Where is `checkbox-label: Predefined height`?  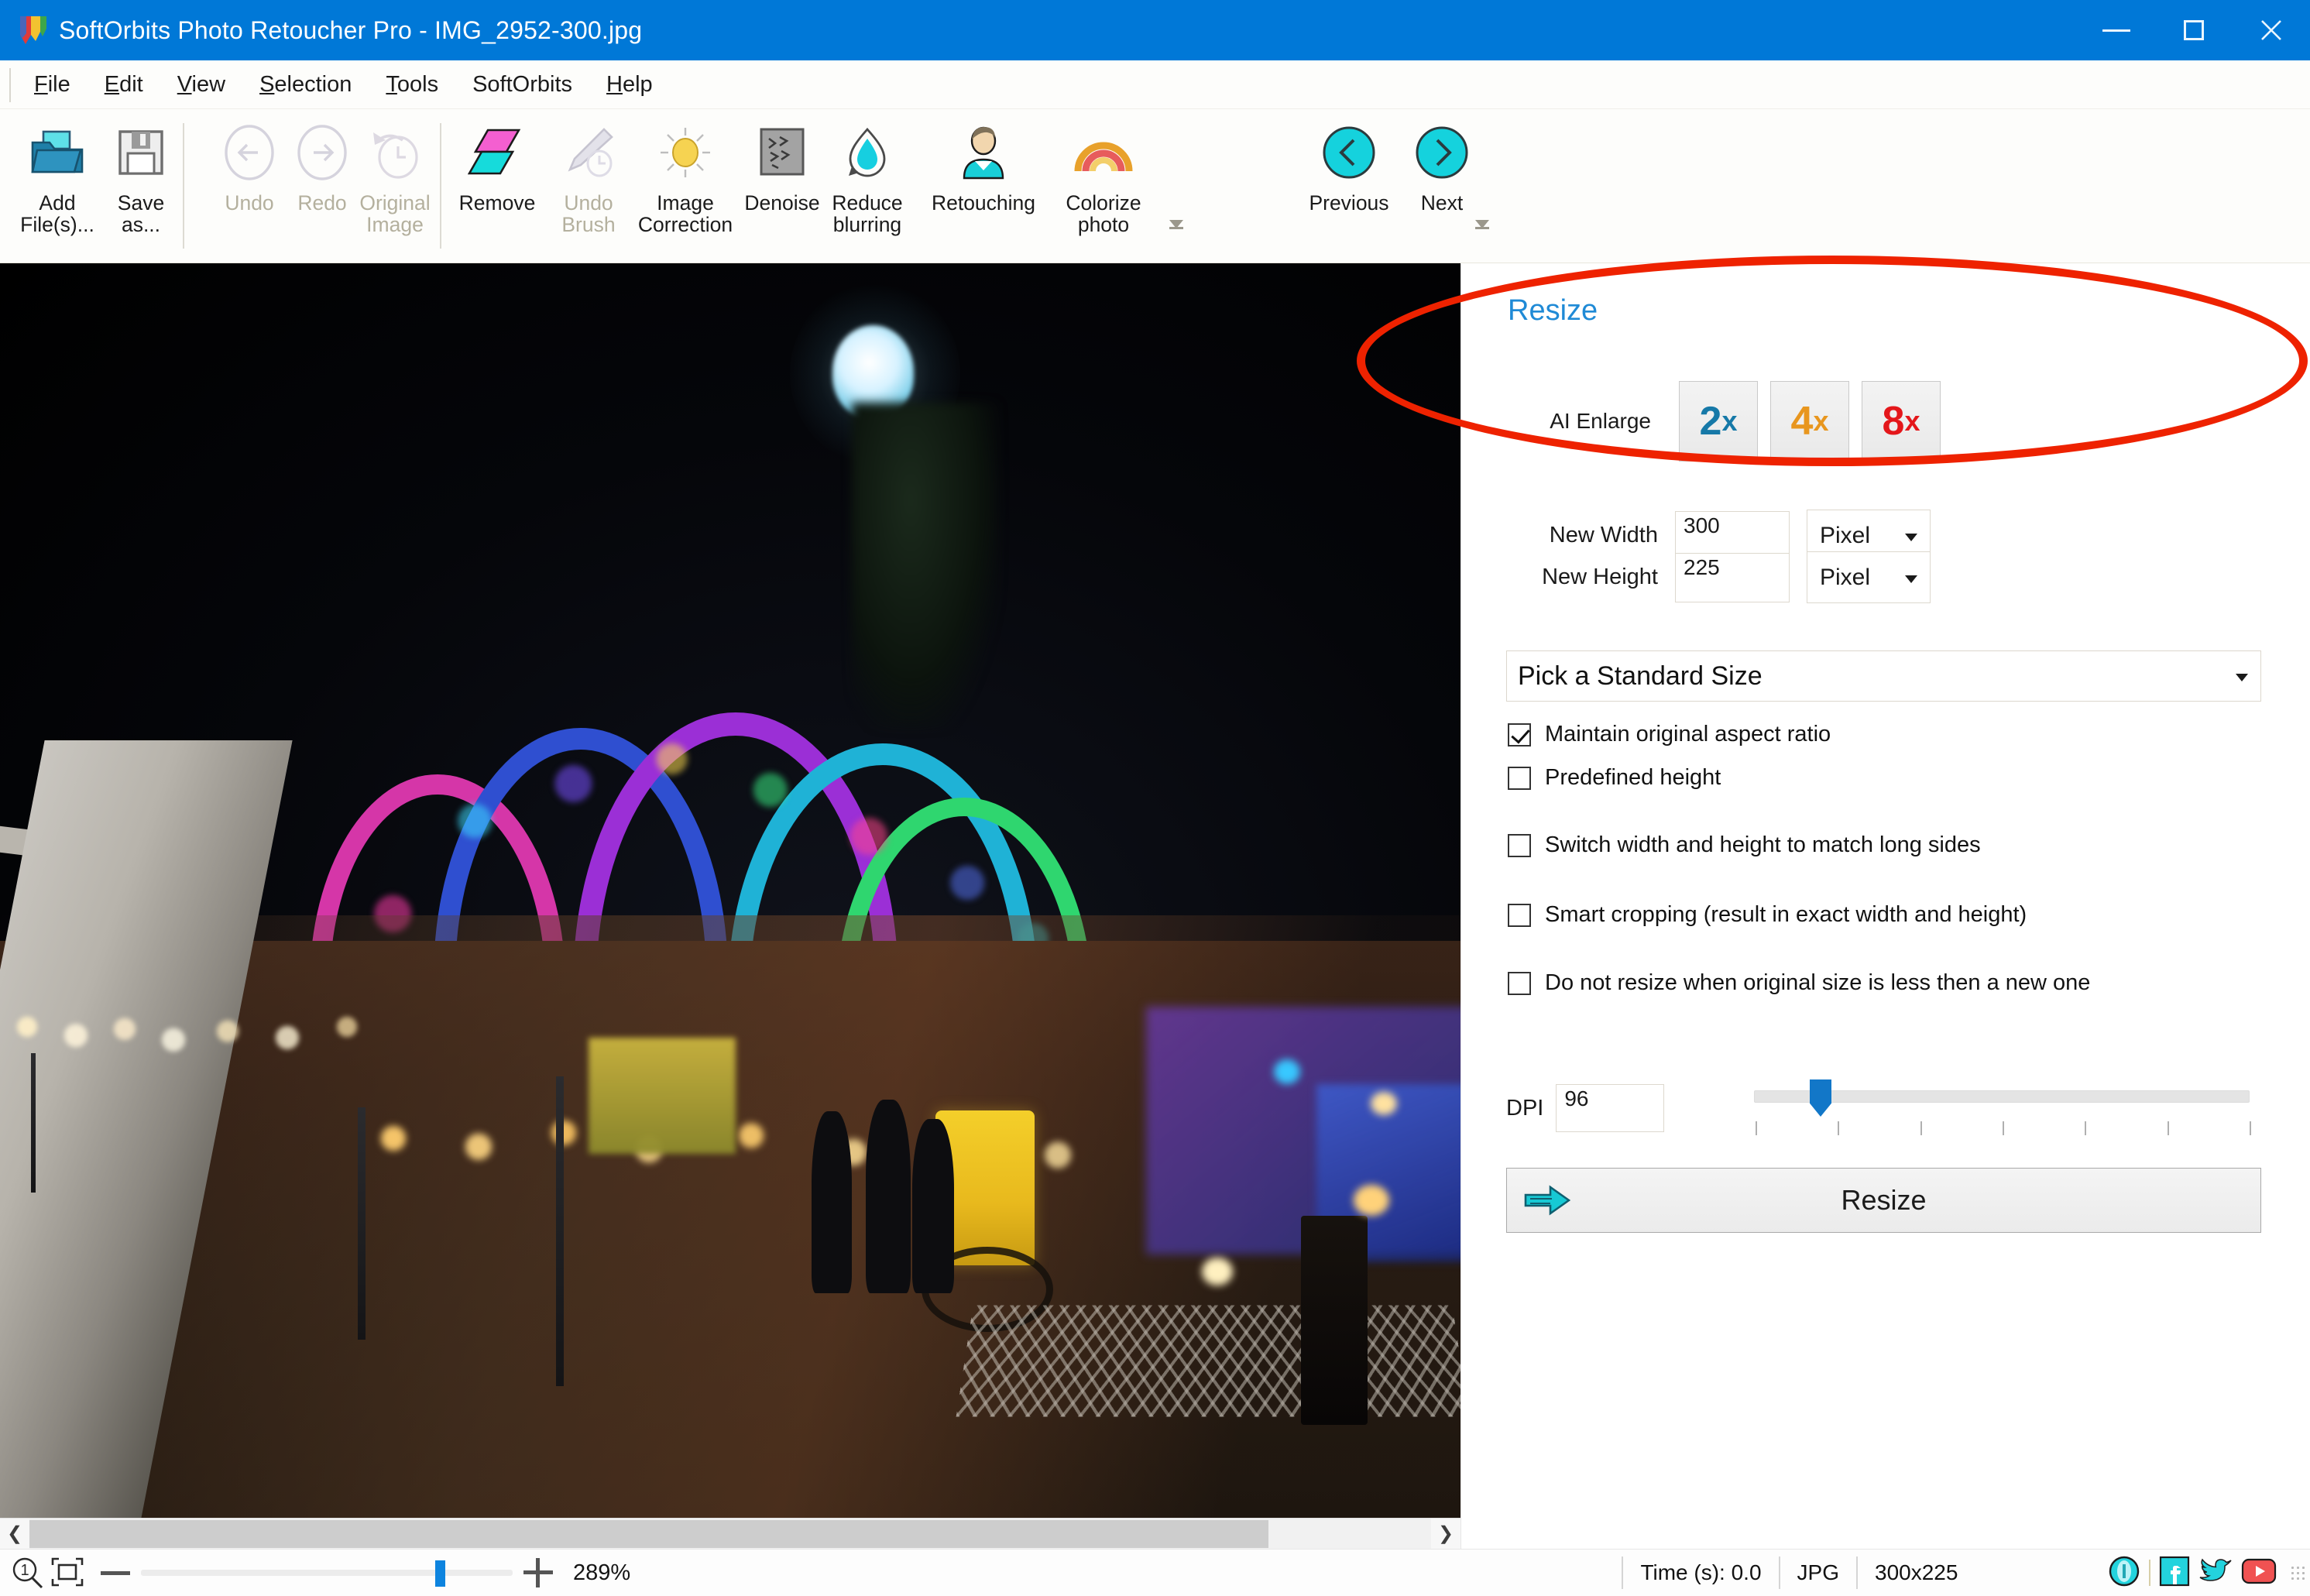
checkbox-label: Predefined height is located at coordinates (1633, 777).